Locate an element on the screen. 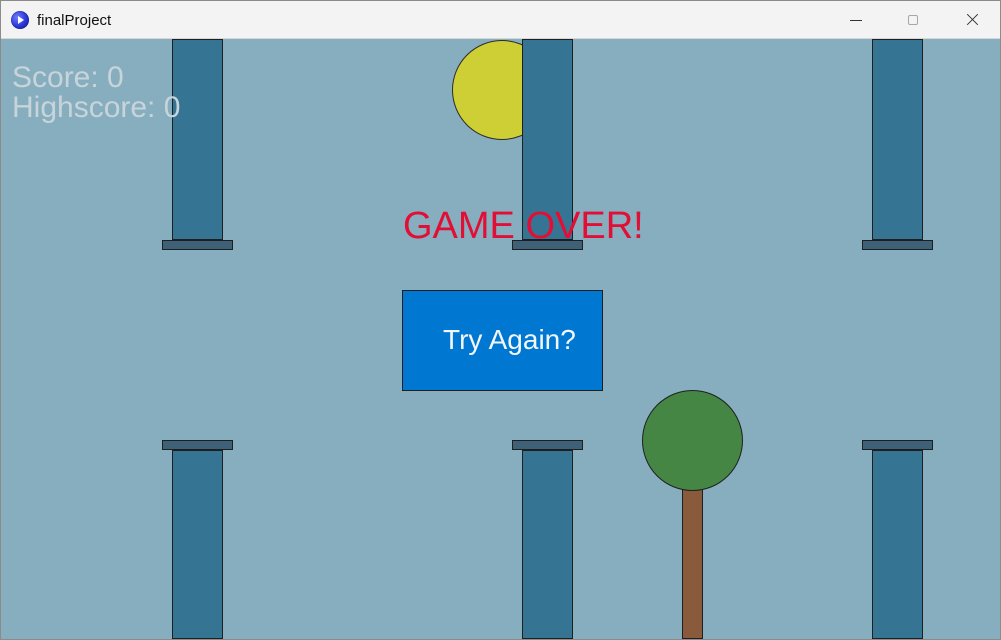 Image resolution: width=1001 pixels, height=640 pixels. highscore-label: Highscore: 0 is located at coordinates (96, 107).